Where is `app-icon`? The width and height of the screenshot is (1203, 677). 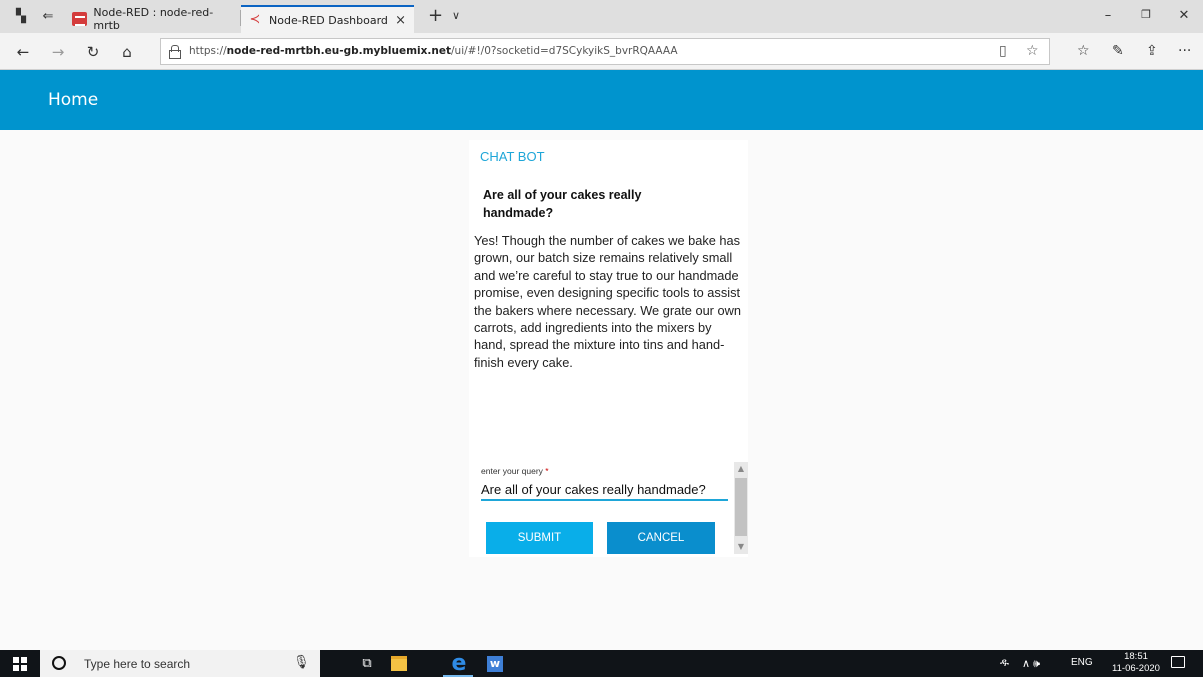 app-icon is located at coordinates (495, 663).